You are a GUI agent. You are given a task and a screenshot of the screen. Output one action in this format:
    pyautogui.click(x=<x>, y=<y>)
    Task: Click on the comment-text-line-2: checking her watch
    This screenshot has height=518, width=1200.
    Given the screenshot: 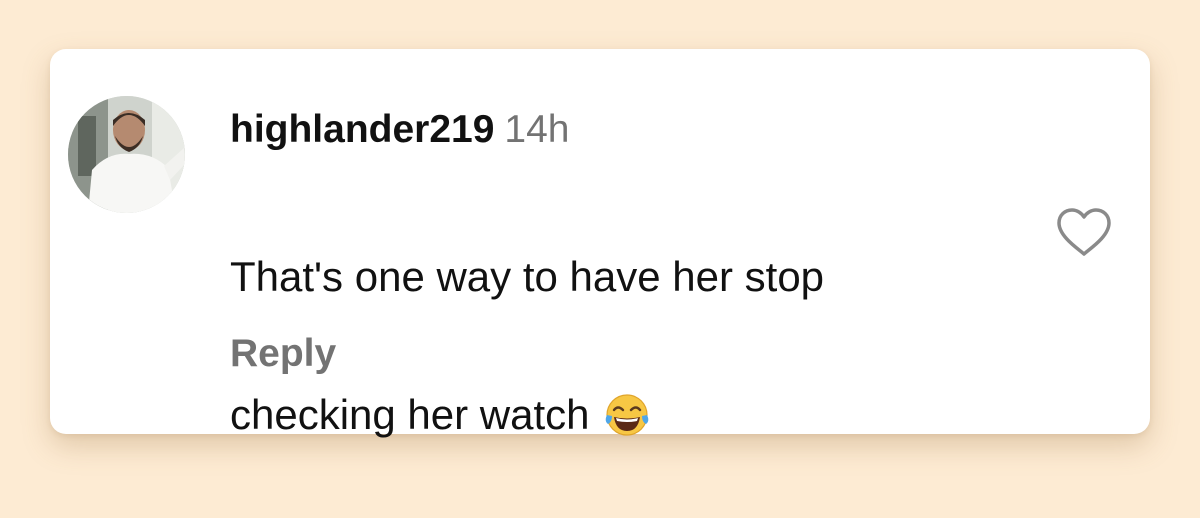 What is the action you would take?
    pyautogui.click(x=410, y=414)
    